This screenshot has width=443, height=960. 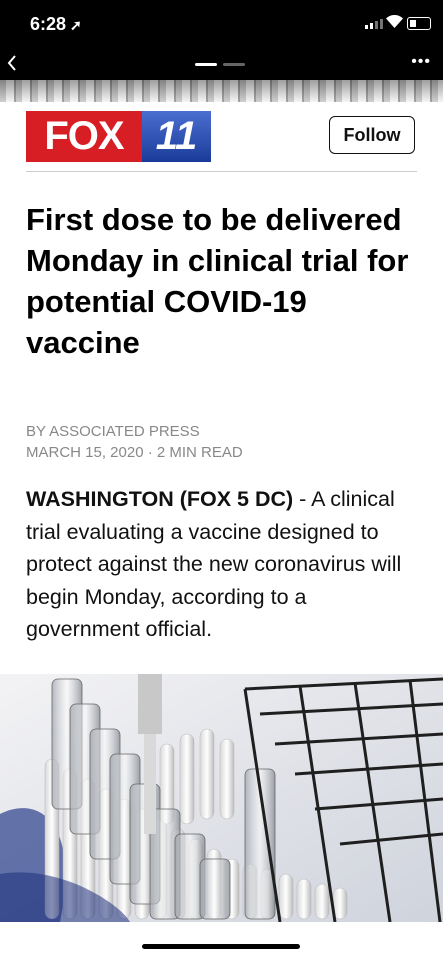 What do you see at coordinates (374, 24) in the screenshot?
I see `cellular-signal-icon` at bounding box center [374, 24].